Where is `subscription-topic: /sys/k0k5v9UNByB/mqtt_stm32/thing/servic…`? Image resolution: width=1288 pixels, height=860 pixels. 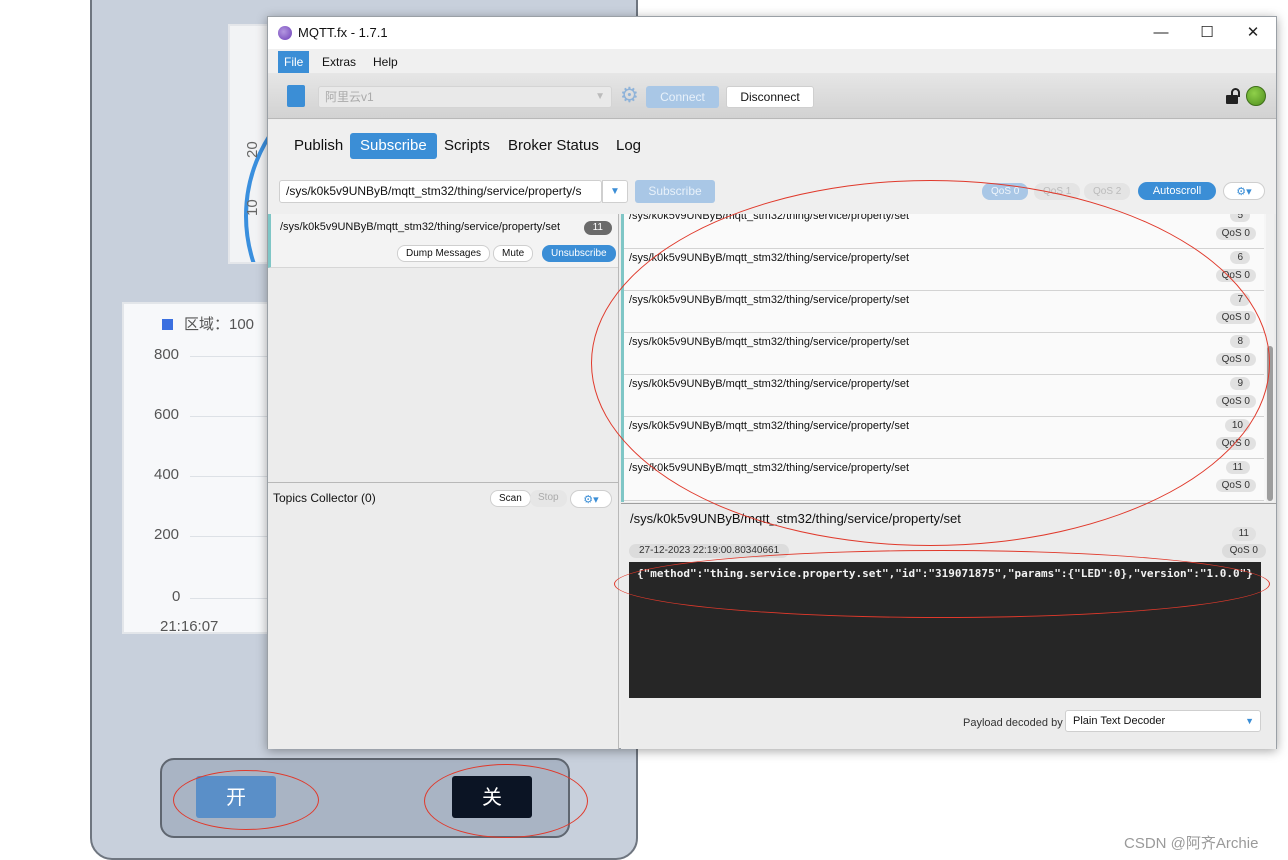 subscription-topic: /sys/k0k5v9UNByB/mqtt_stm32/thing/servic… is located at coordinates (420, 227).